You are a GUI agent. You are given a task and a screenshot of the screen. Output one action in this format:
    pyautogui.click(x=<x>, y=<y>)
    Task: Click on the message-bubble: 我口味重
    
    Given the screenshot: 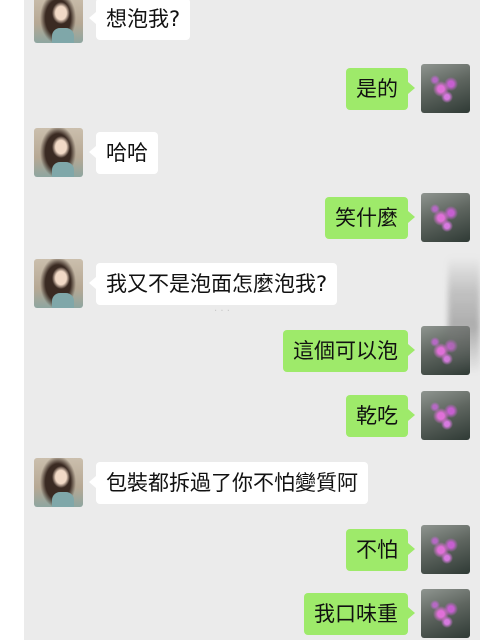 What is the action you would take?
    pyautogui.click(x=359, y=614)
    